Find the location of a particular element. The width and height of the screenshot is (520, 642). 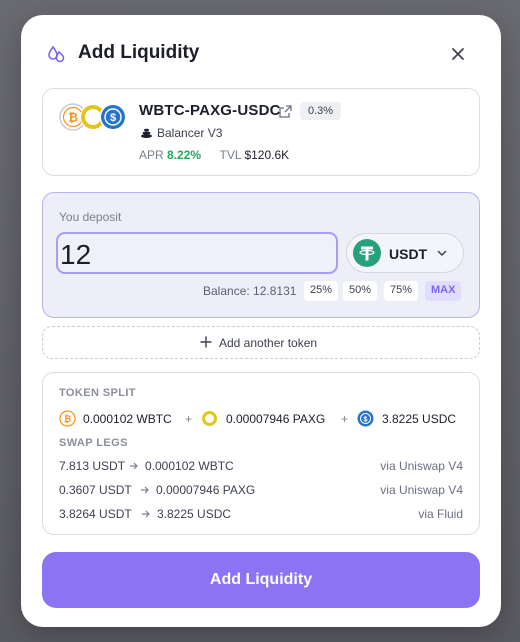

modal-title: Add Liquidity is located at coordinates (139, 52).